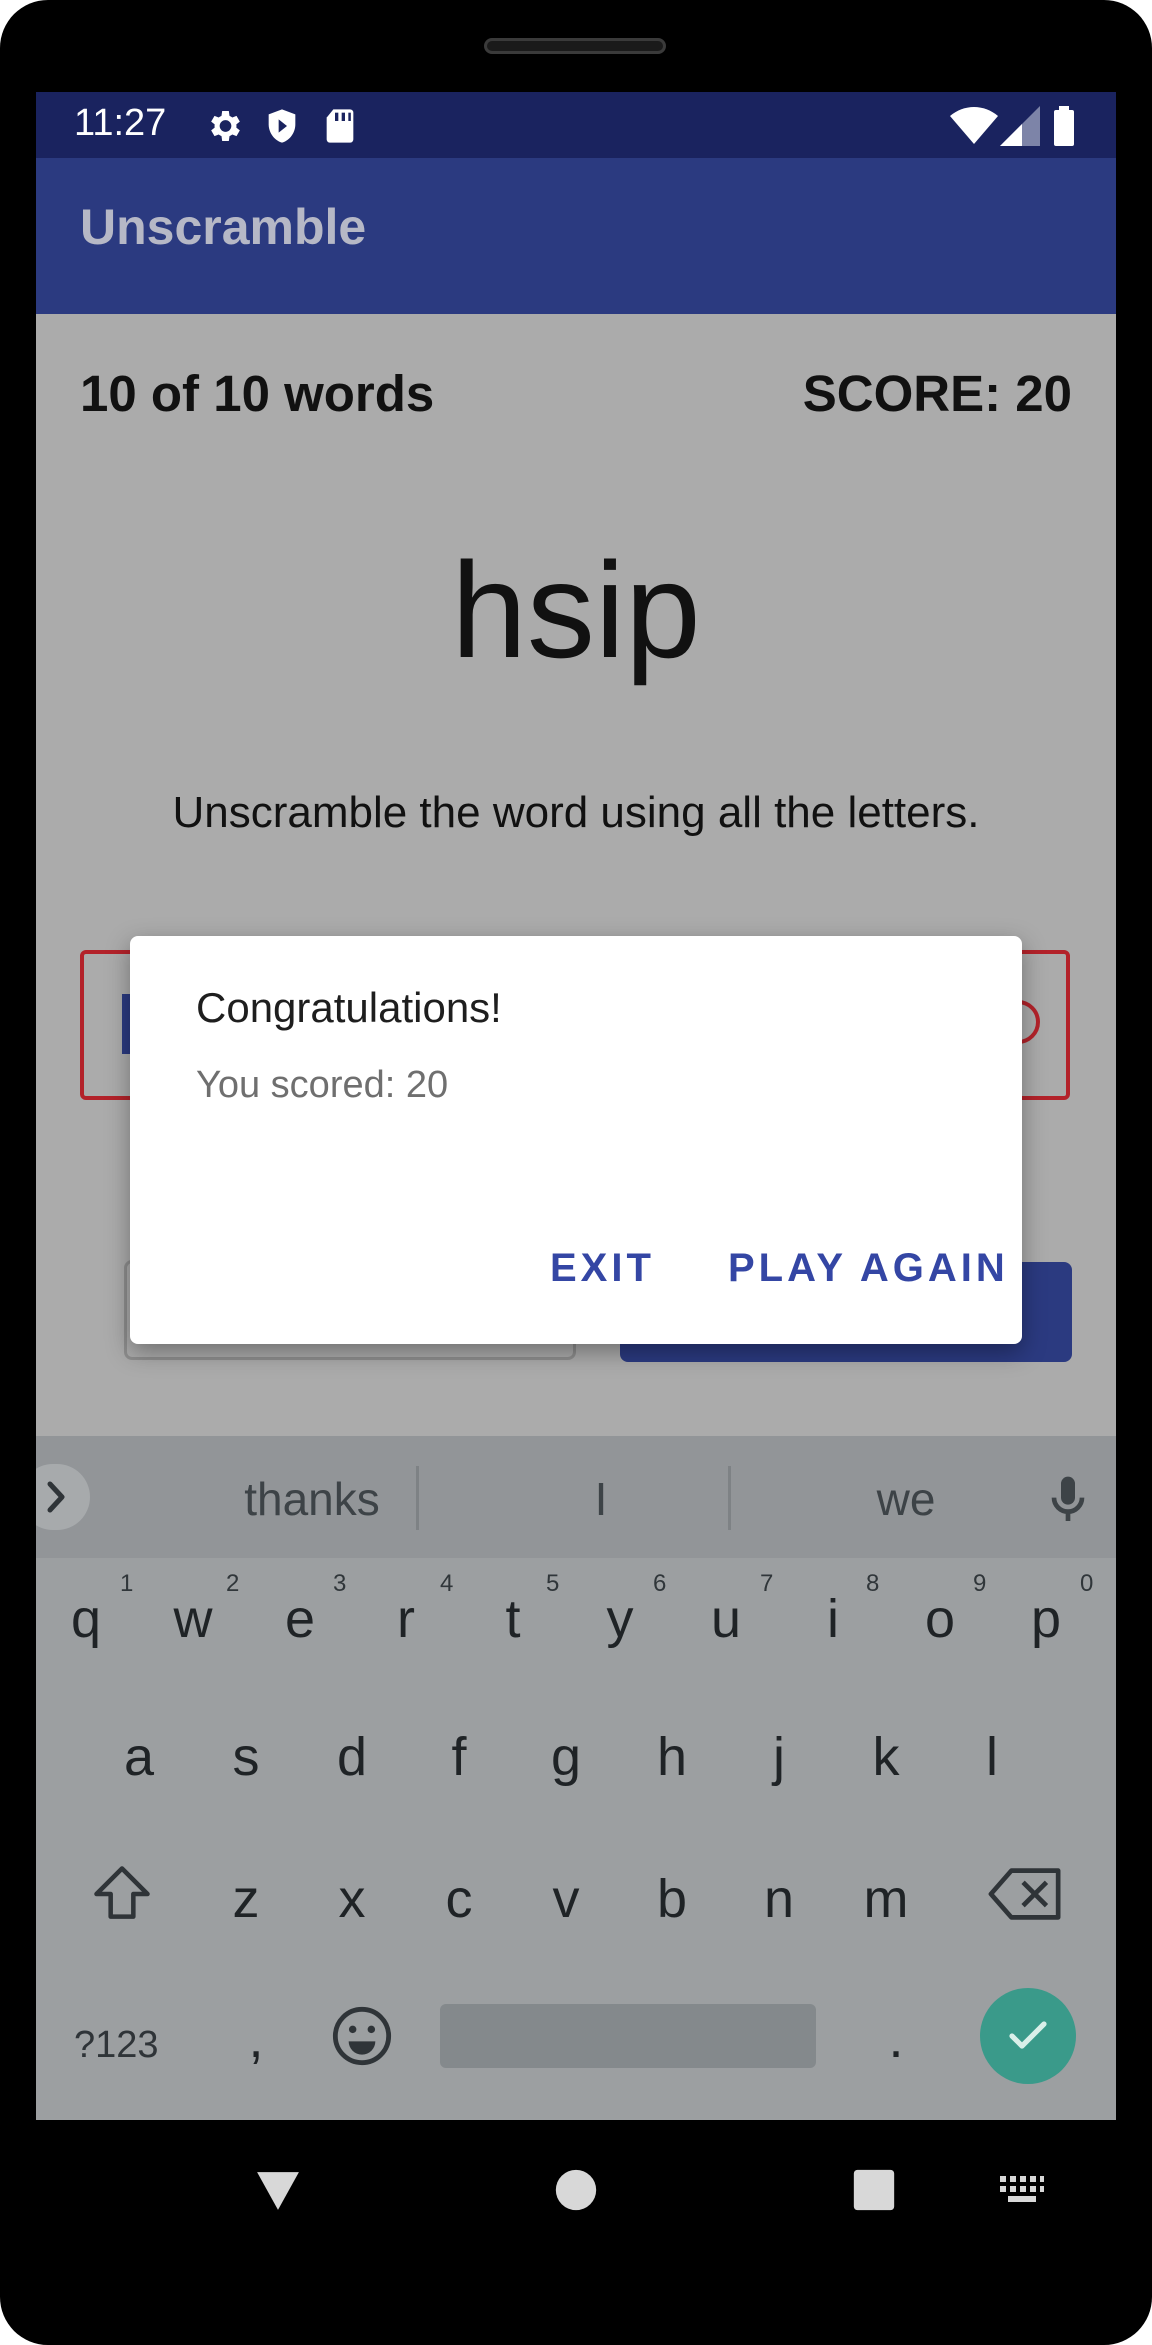 The width and height of the screenshot is (1152, 2345). I want to click on suggestion-3: we, so click(906, 1499).